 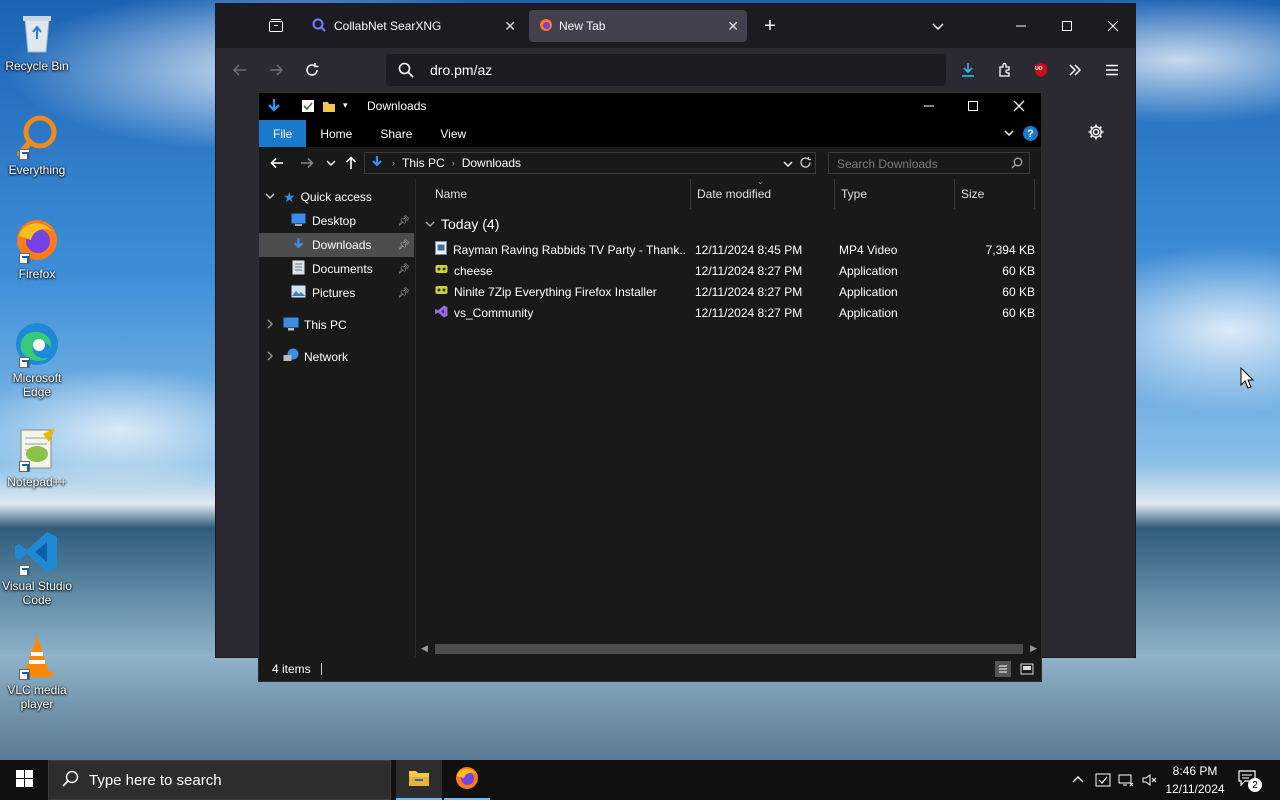 I want to click on forward-arrow-icon, so click(x=307, y=164).